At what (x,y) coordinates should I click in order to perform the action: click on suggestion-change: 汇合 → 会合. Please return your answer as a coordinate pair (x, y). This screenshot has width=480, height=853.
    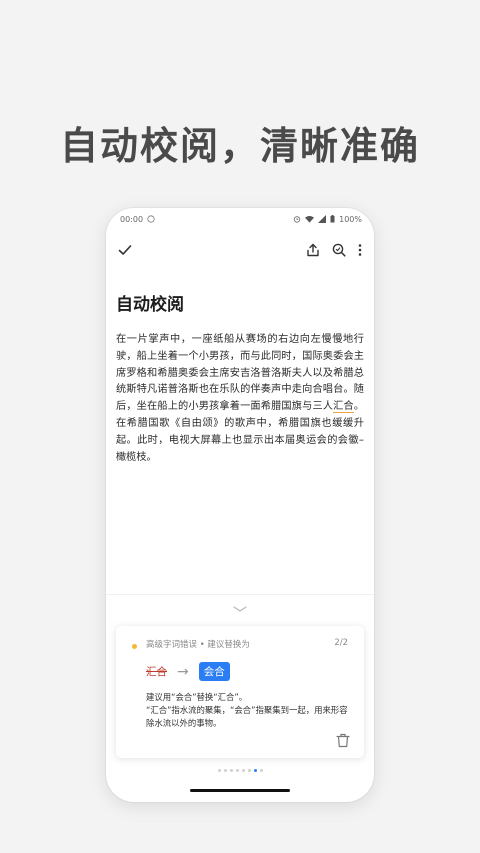
    Looking at the image, I should click on (247, 671).